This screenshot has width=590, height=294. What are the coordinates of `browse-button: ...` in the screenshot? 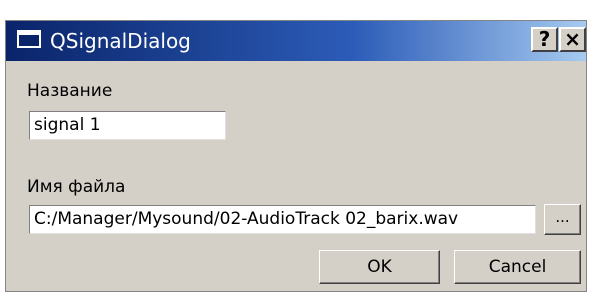 It's located at (562, 219).